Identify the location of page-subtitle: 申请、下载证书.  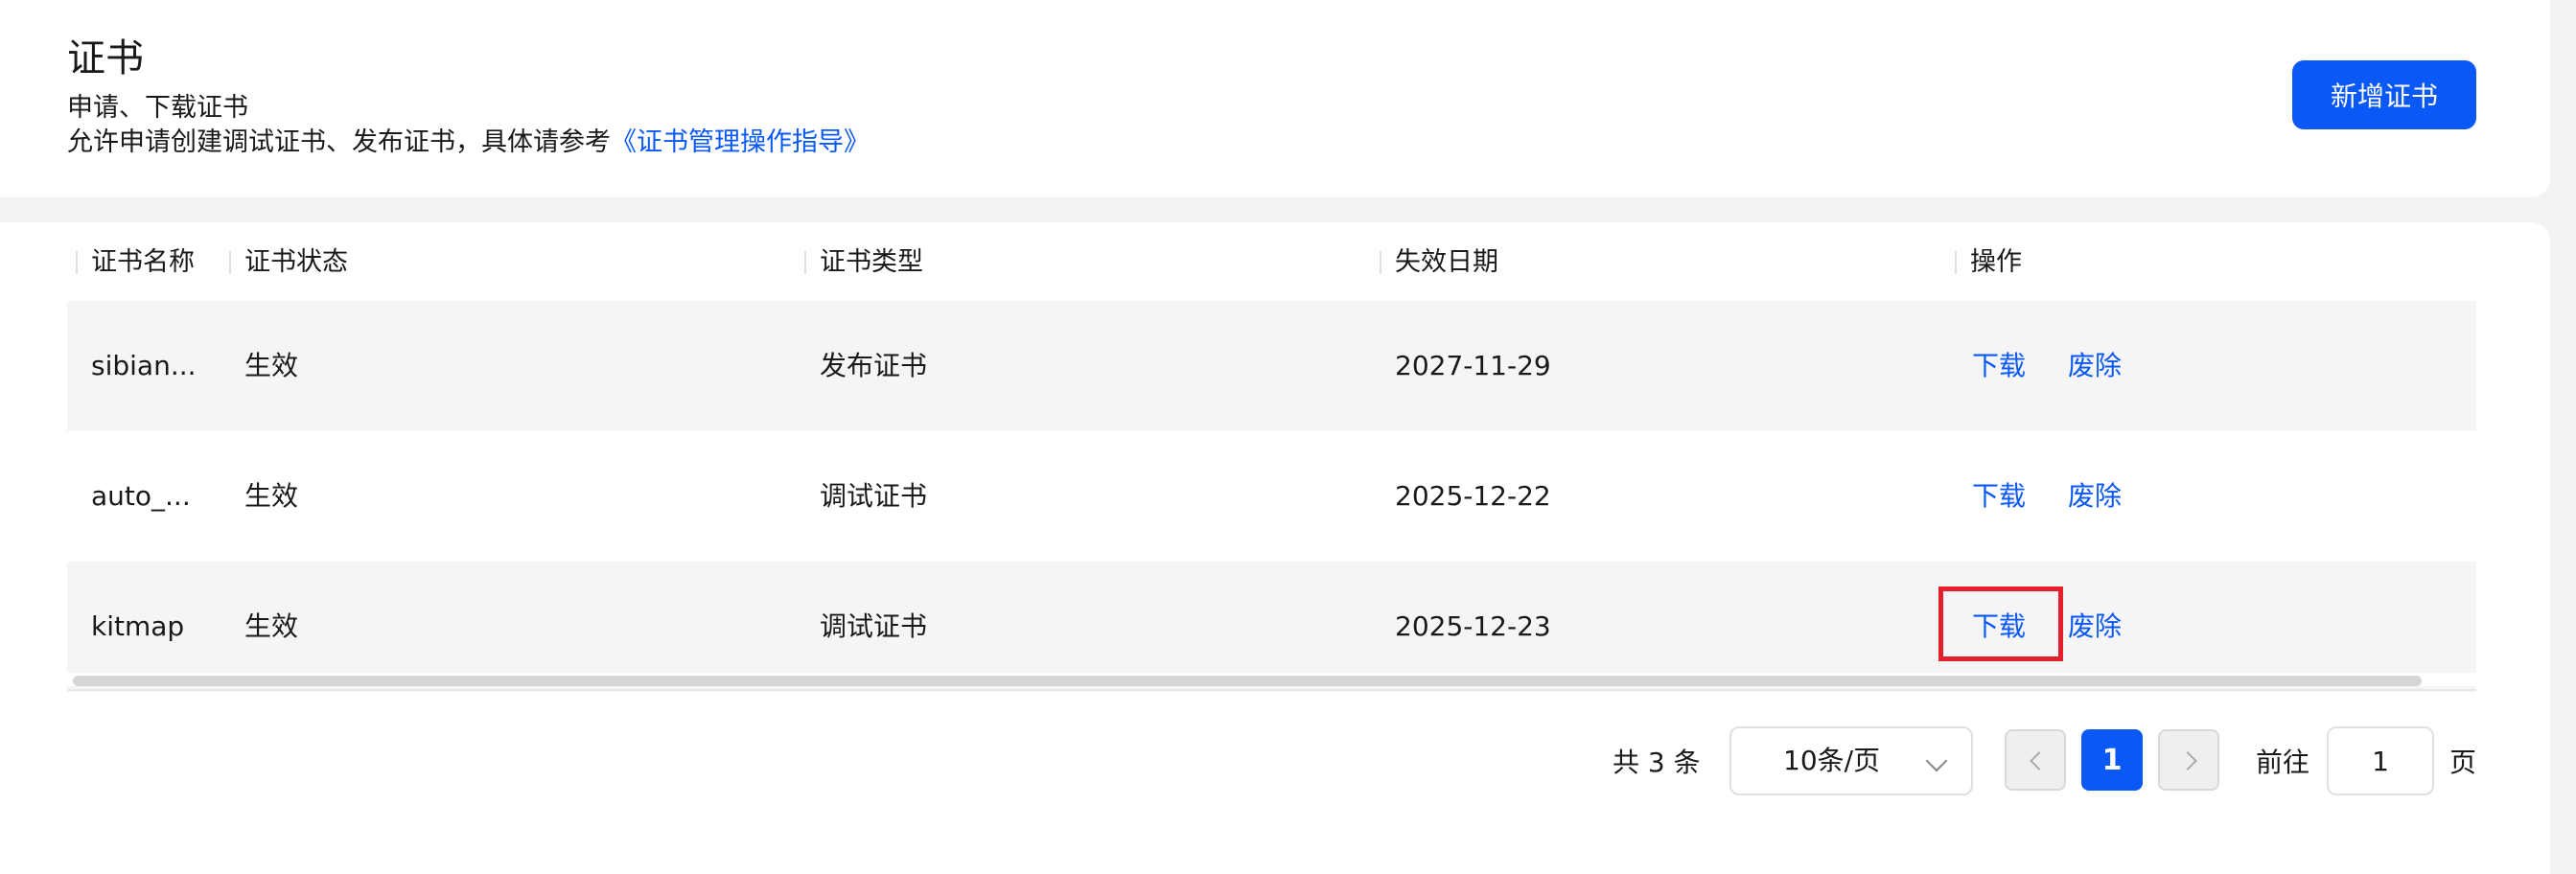
(158, 108).